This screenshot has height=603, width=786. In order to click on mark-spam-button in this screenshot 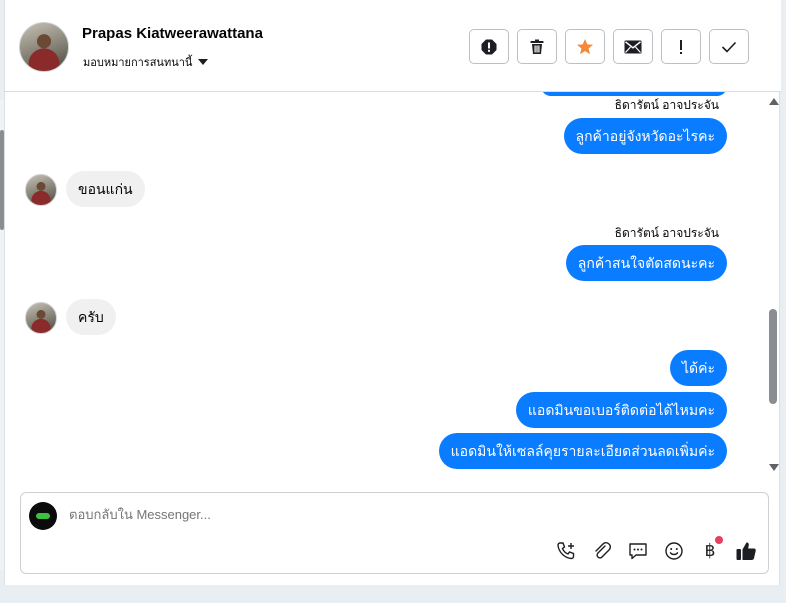, I will do `click(489, 46)`.